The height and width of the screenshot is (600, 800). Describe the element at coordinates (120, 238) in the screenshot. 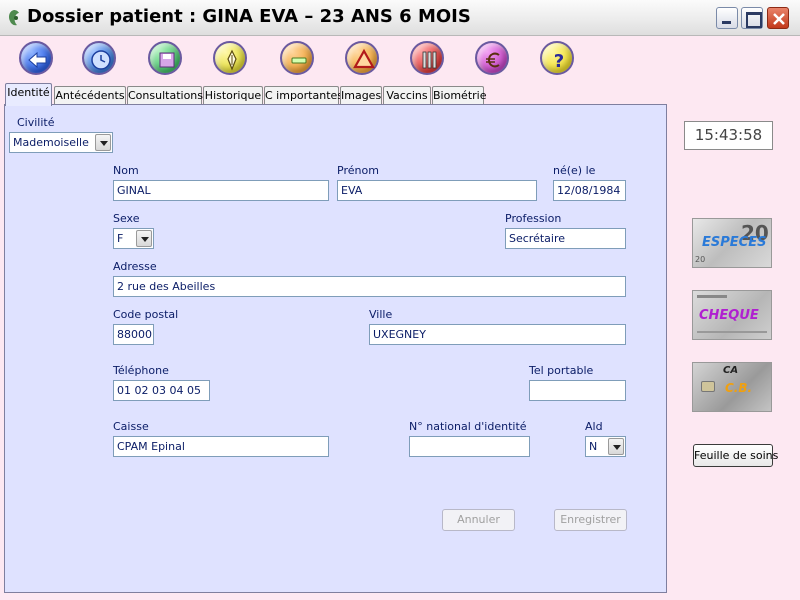

I see `sexe-value: F` at that location.